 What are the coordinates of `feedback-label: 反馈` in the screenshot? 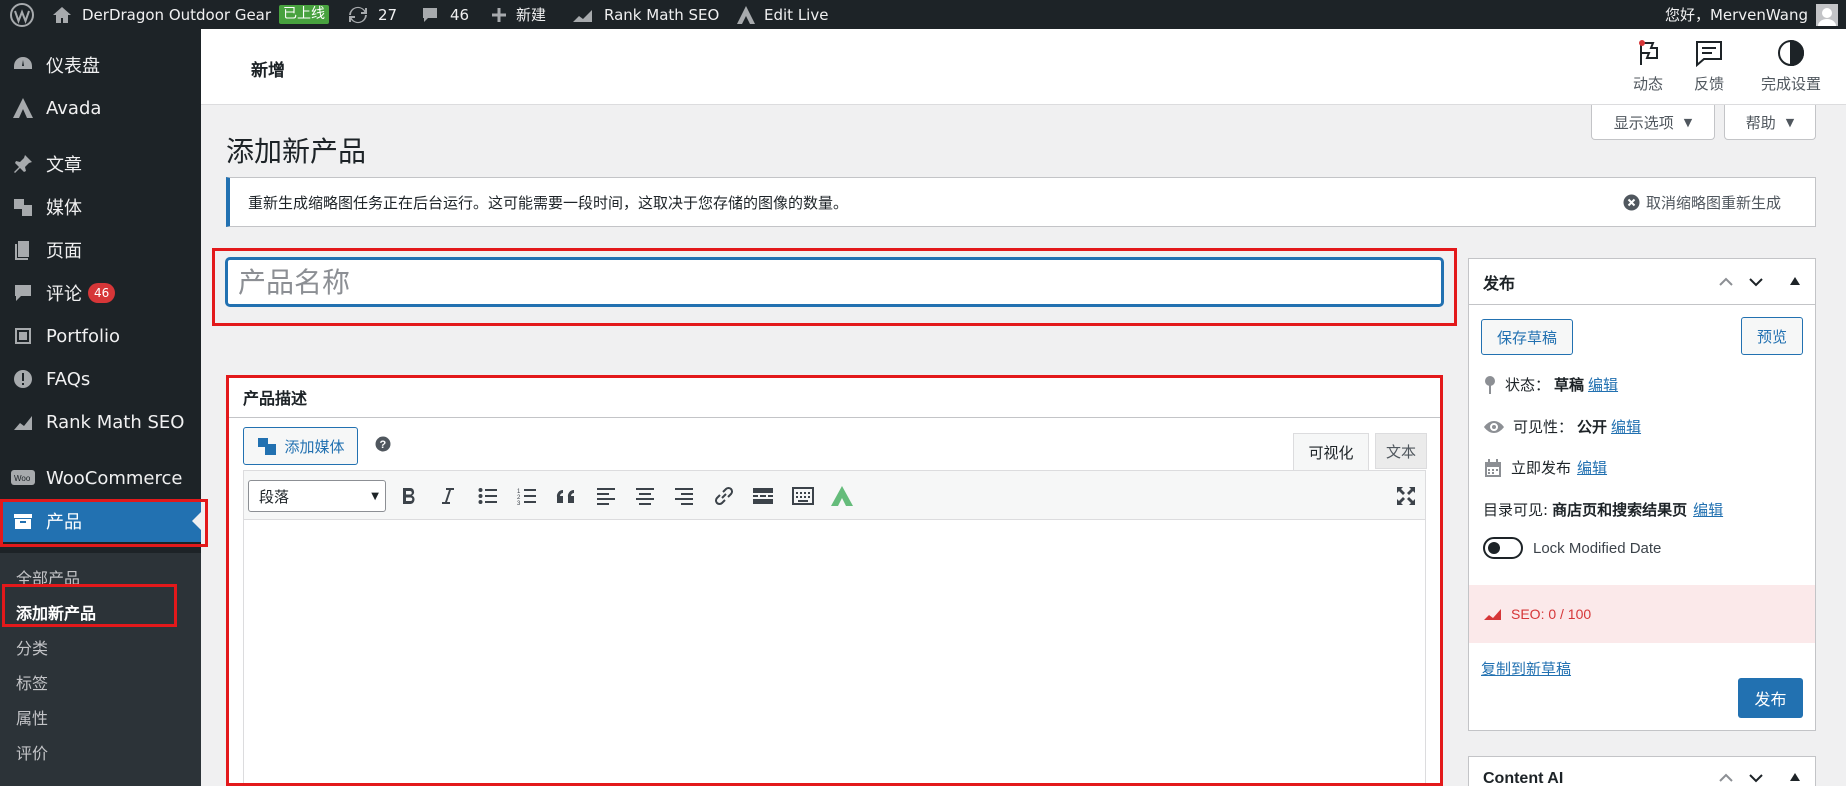 It's located at (1709, 84).